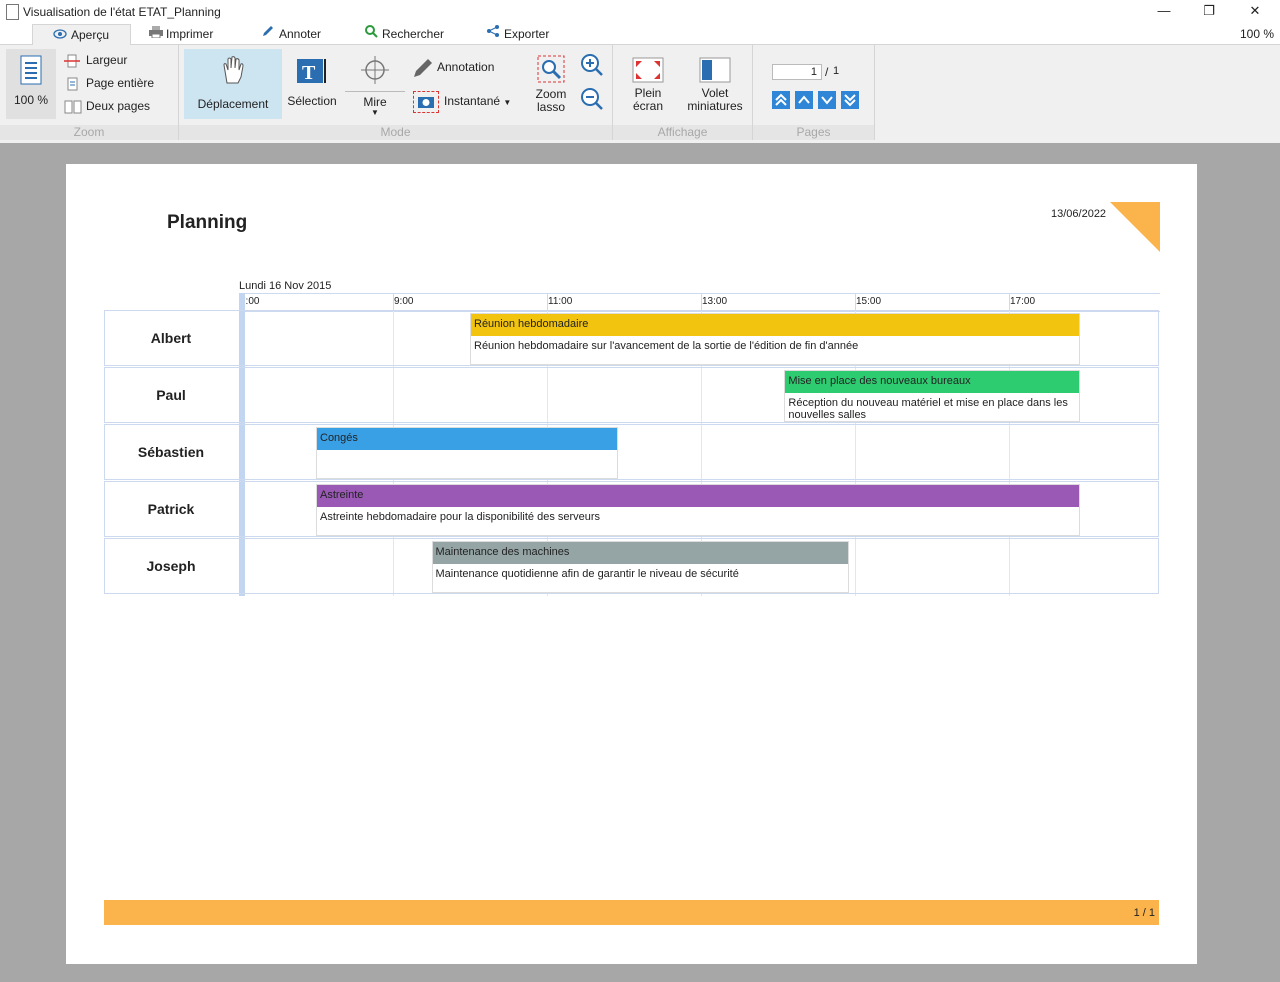 The image size is (1280, 982). What do you see at coordinates (395, 132) in the screenshot?
I see `group-mode-label: Mode` at bounding box center [395, 132].